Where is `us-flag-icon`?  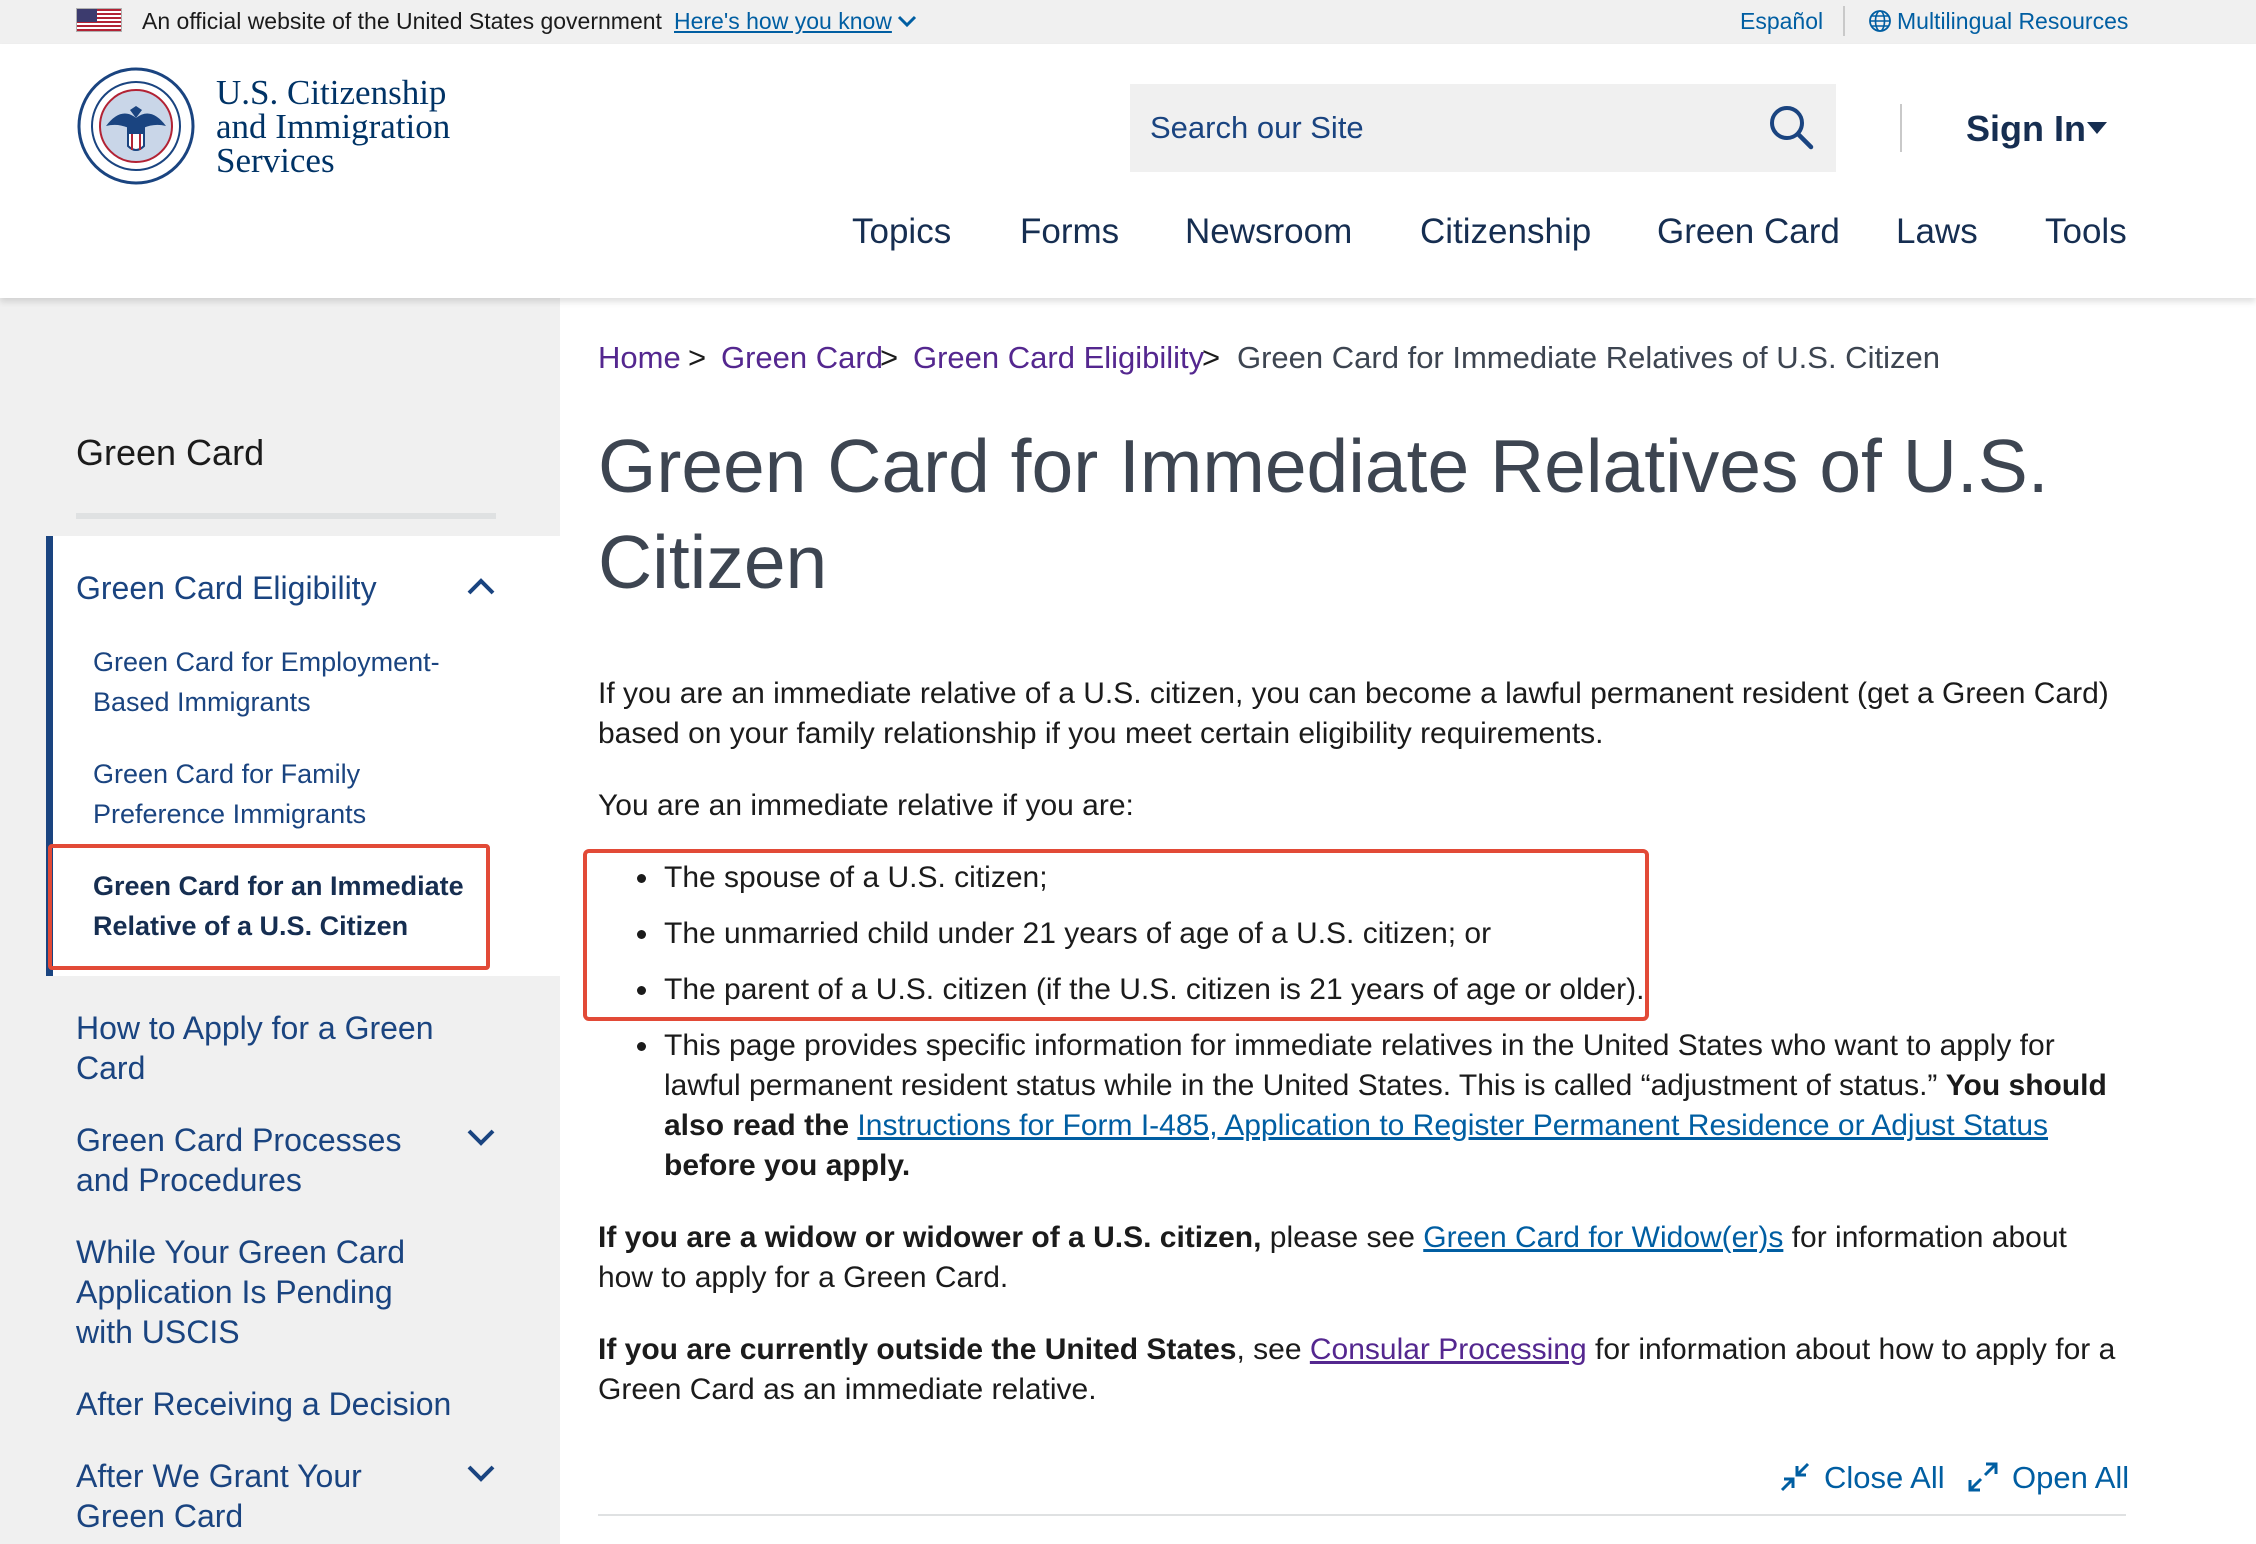 us-flag-icon is located at coordinates (99, 20).